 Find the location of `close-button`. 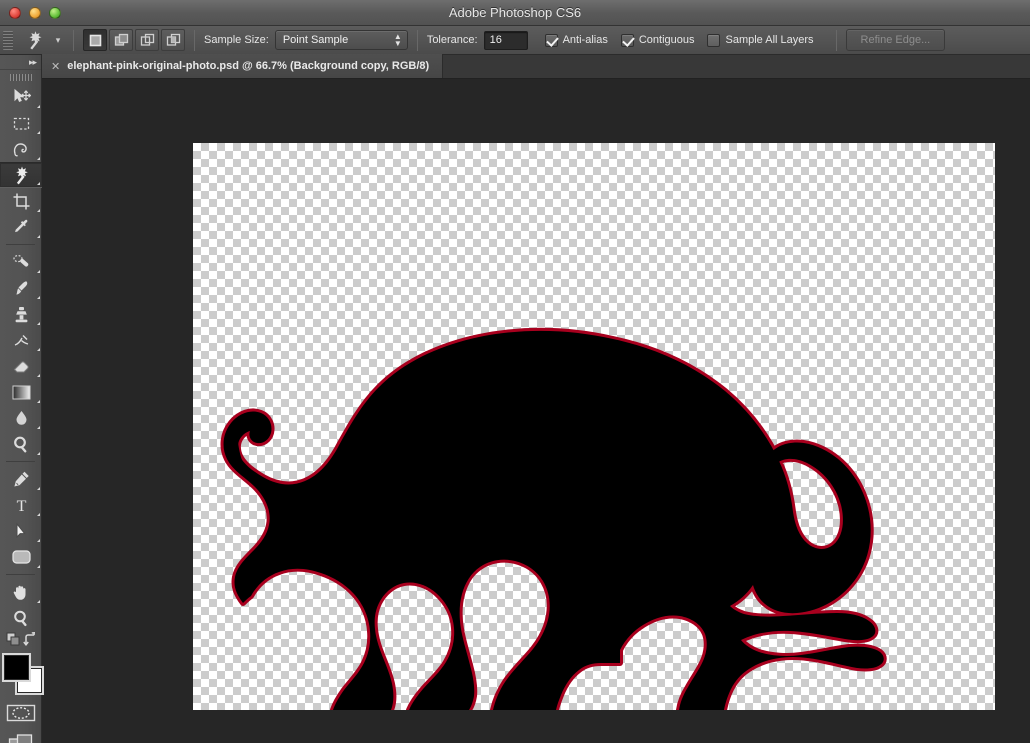

close-button is located at coordinates (15, 12).